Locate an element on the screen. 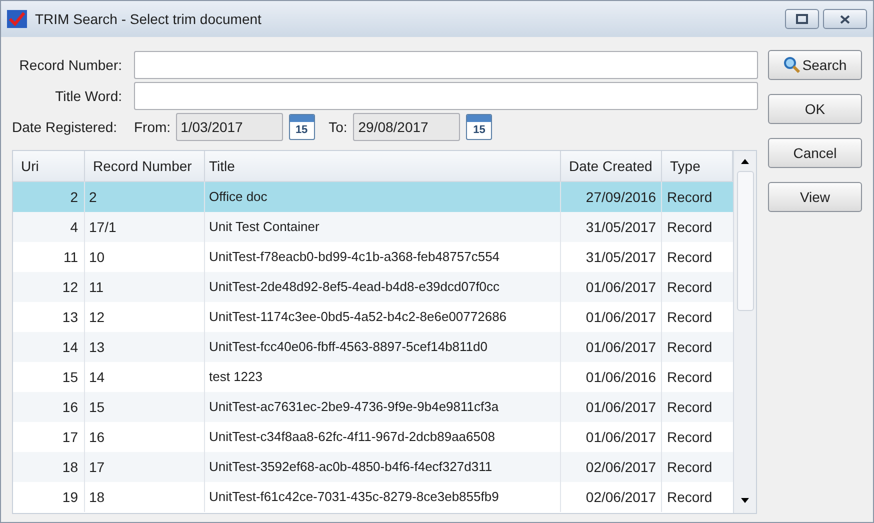  scroll-thumb is located at coordinates (745, 241).